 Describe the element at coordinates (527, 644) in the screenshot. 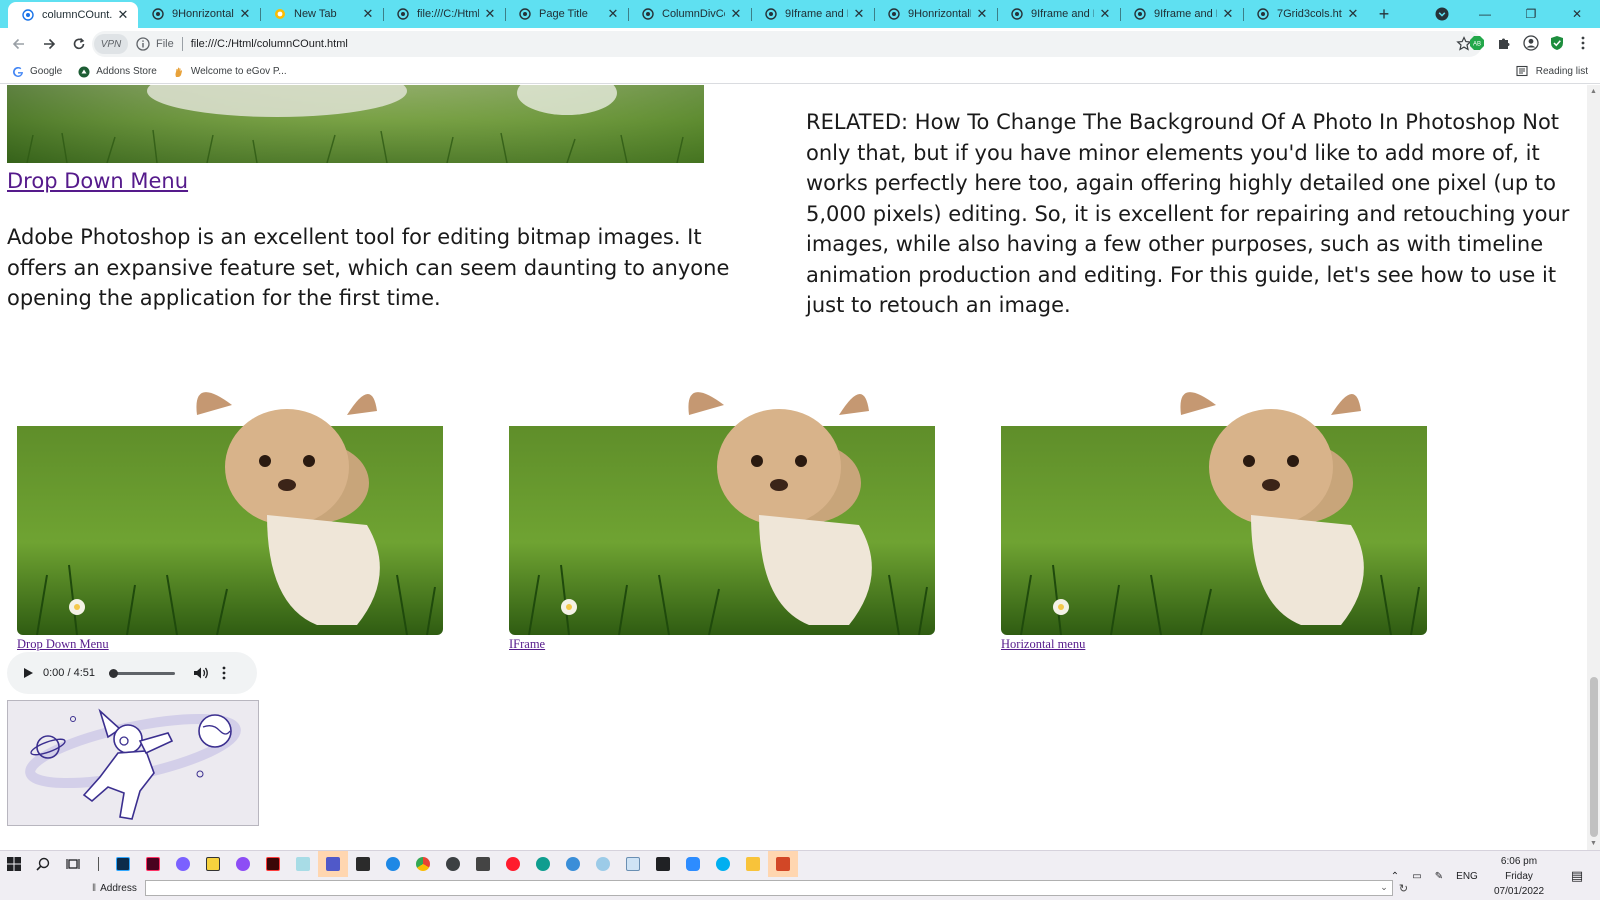

I see `card-link-iframe: IFrame` at that location.